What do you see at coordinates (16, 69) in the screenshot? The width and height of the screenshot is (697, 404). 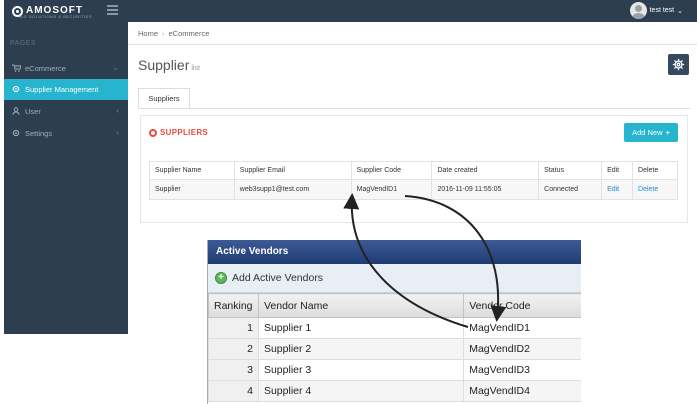 I see `cart-icon` at bounding box center [16, 69].